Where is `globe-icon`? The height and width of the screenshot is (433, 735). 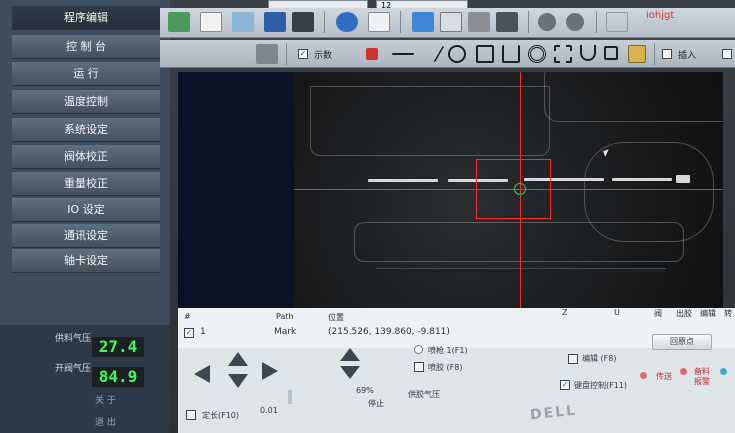 globe-icon is located at coordinates (347, 22).